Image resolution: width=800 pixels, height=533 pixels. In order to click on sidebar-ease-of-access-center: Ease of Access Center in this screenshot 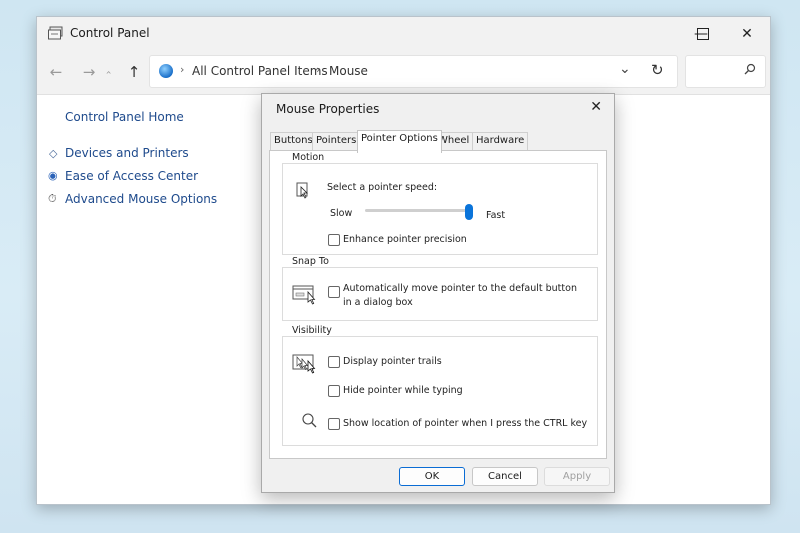, I will do `click(131, 176)`.